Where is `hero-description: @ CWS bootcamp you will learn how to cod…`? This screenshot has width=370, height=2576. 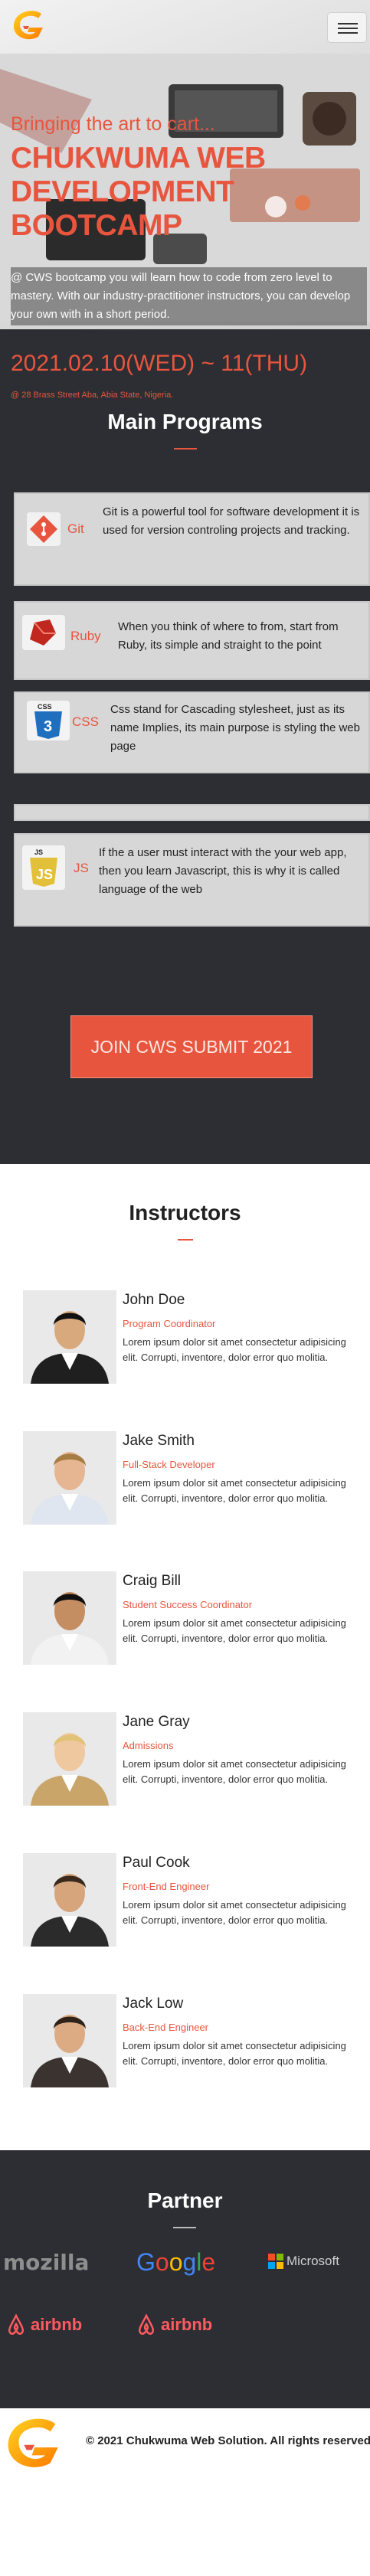
hero-description: @ CWS bootcamp you will learn how to cod… is located at coordinates (189, 296).